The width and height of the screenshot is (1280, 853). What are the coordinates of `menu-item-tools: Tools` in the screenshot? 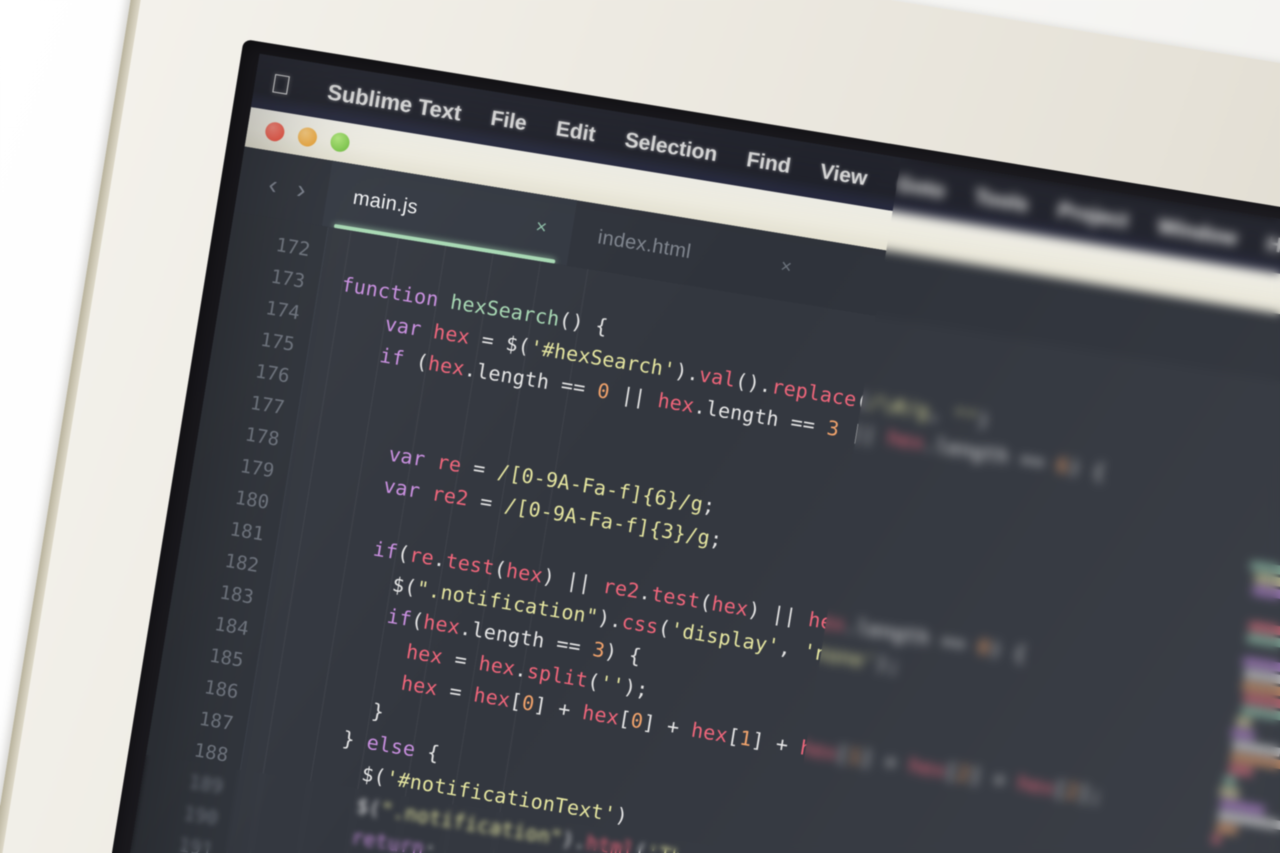 It's located at (1001, 201).